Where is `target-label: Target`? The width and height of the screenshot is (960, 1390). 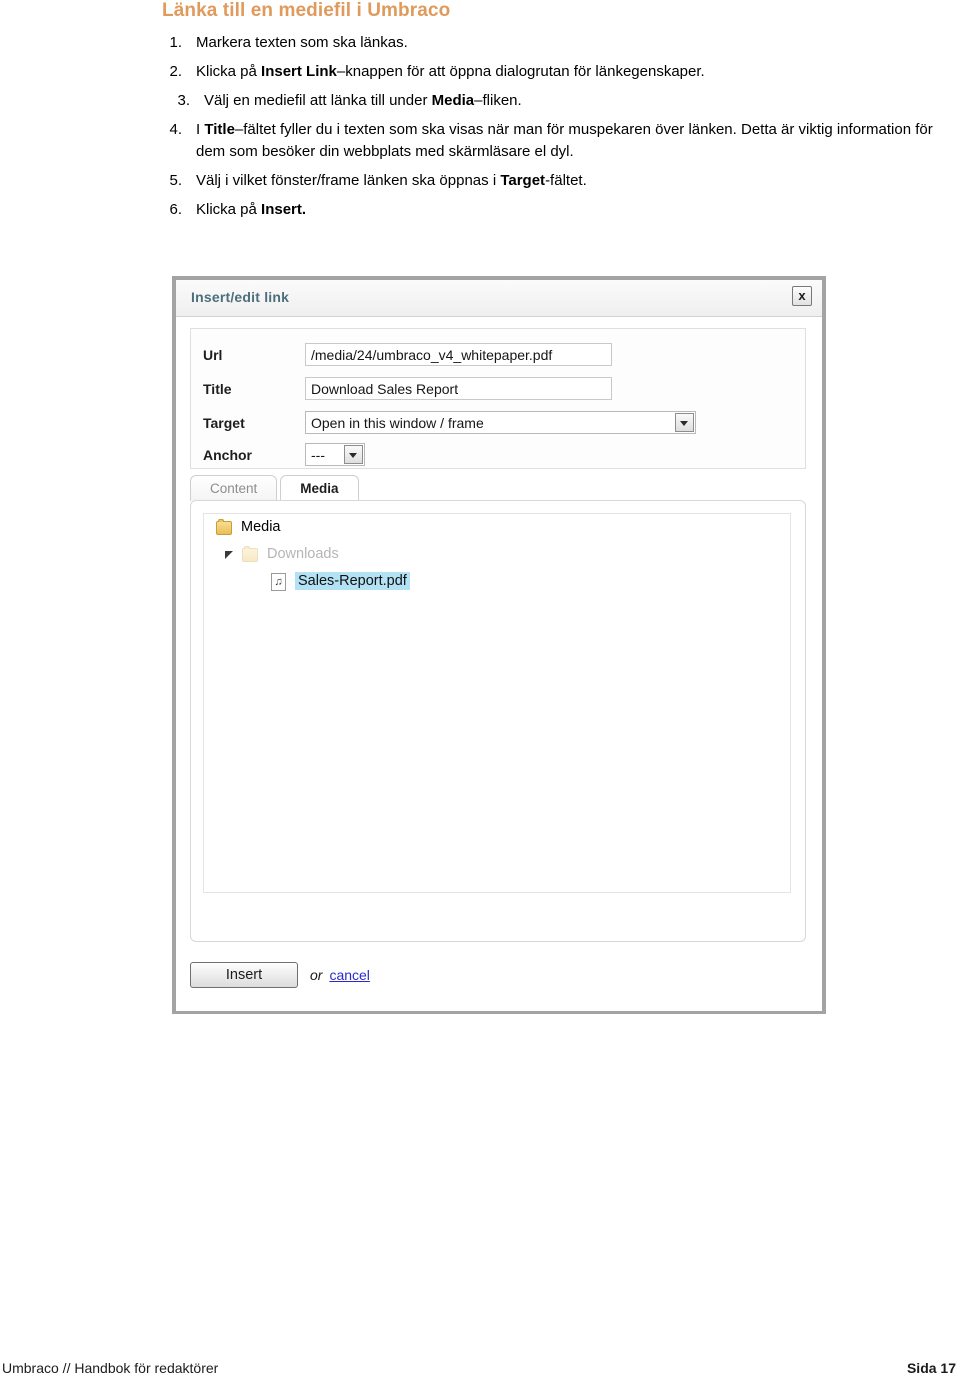 target-label: Target is located at coordinates (224, 423).